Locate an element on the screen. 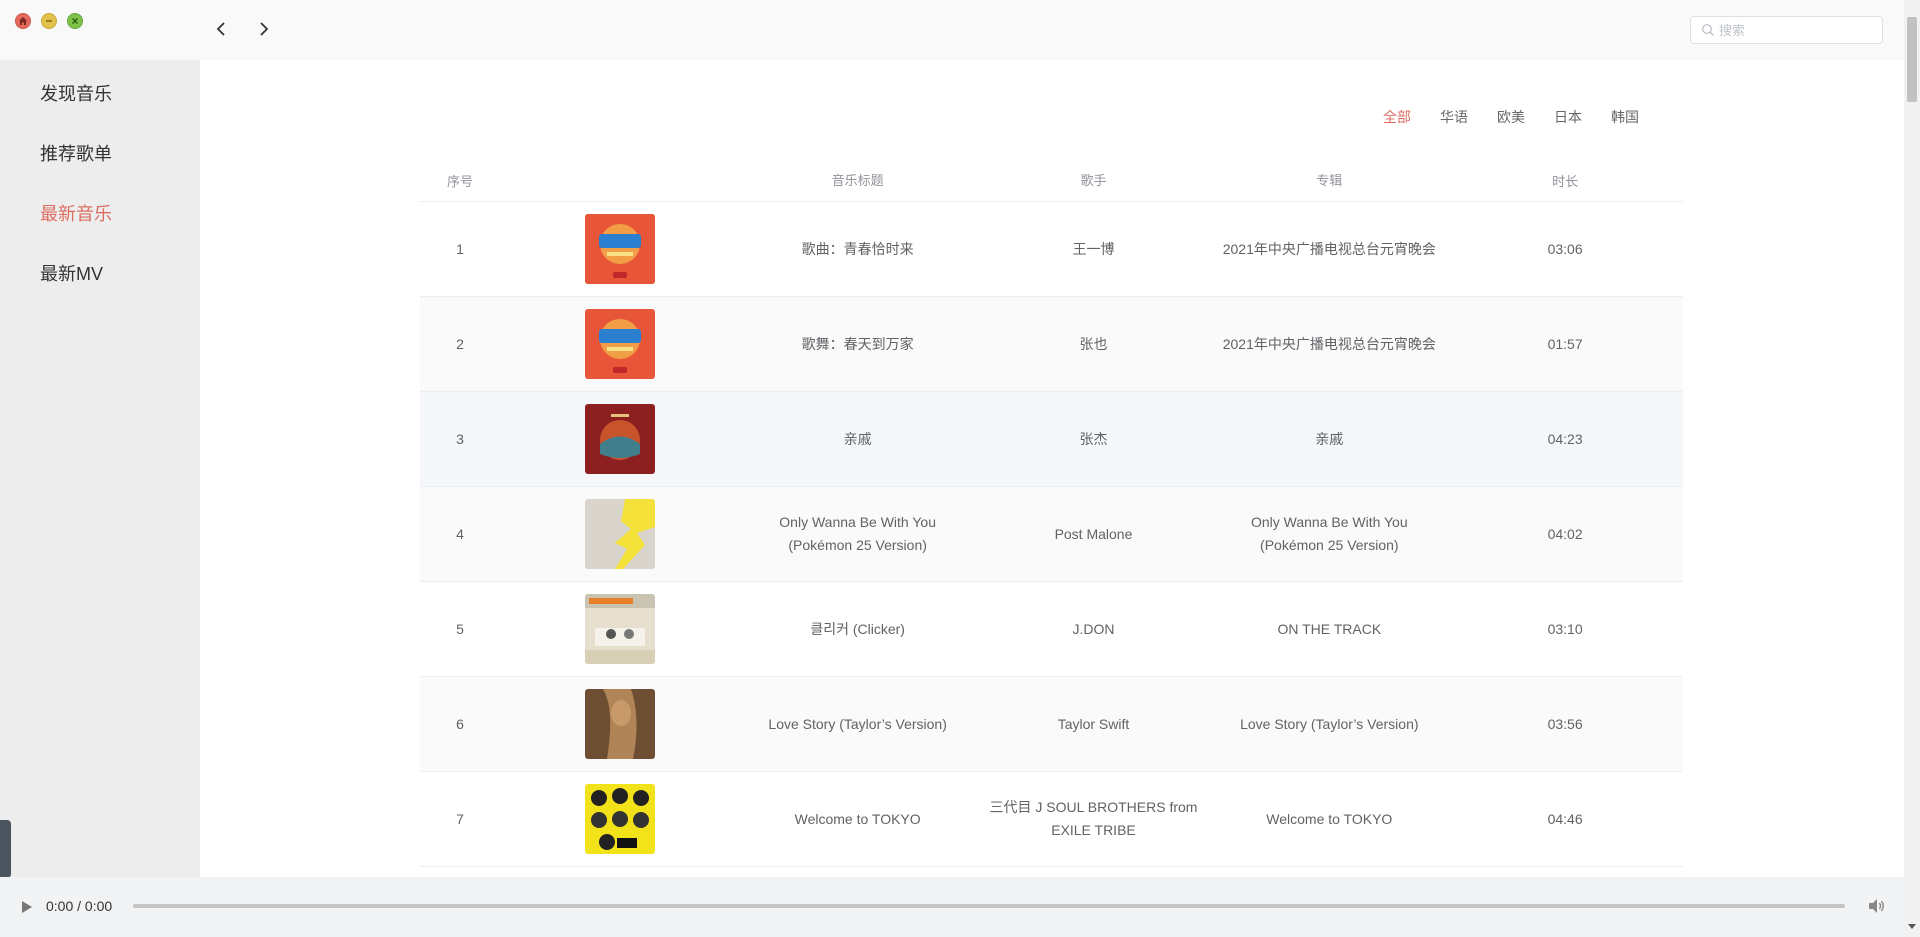 The height and width of the screenshot is (937, 1920). song-title: 亲戚 is located at coordinates (858, 439).